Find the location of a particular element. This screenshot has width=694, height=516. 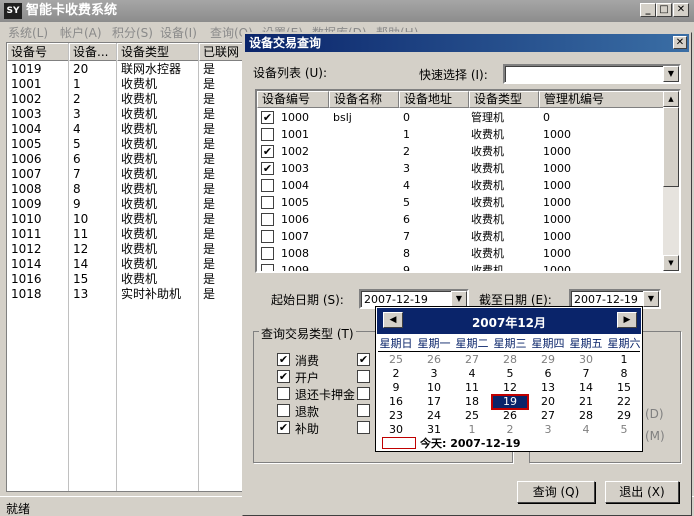

calendar-day: 18 is located at coordinates (472, 402).